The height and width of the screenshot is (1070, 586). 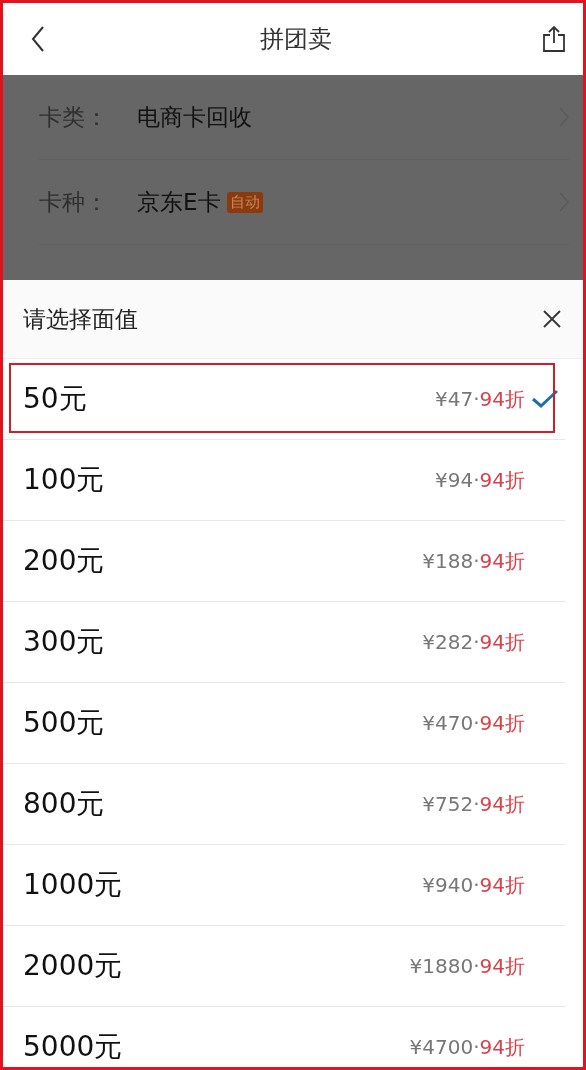 What do you see at coordinates (552, 319) in the screenshot?
I see `close-icon` at bounding box center [552, 319].